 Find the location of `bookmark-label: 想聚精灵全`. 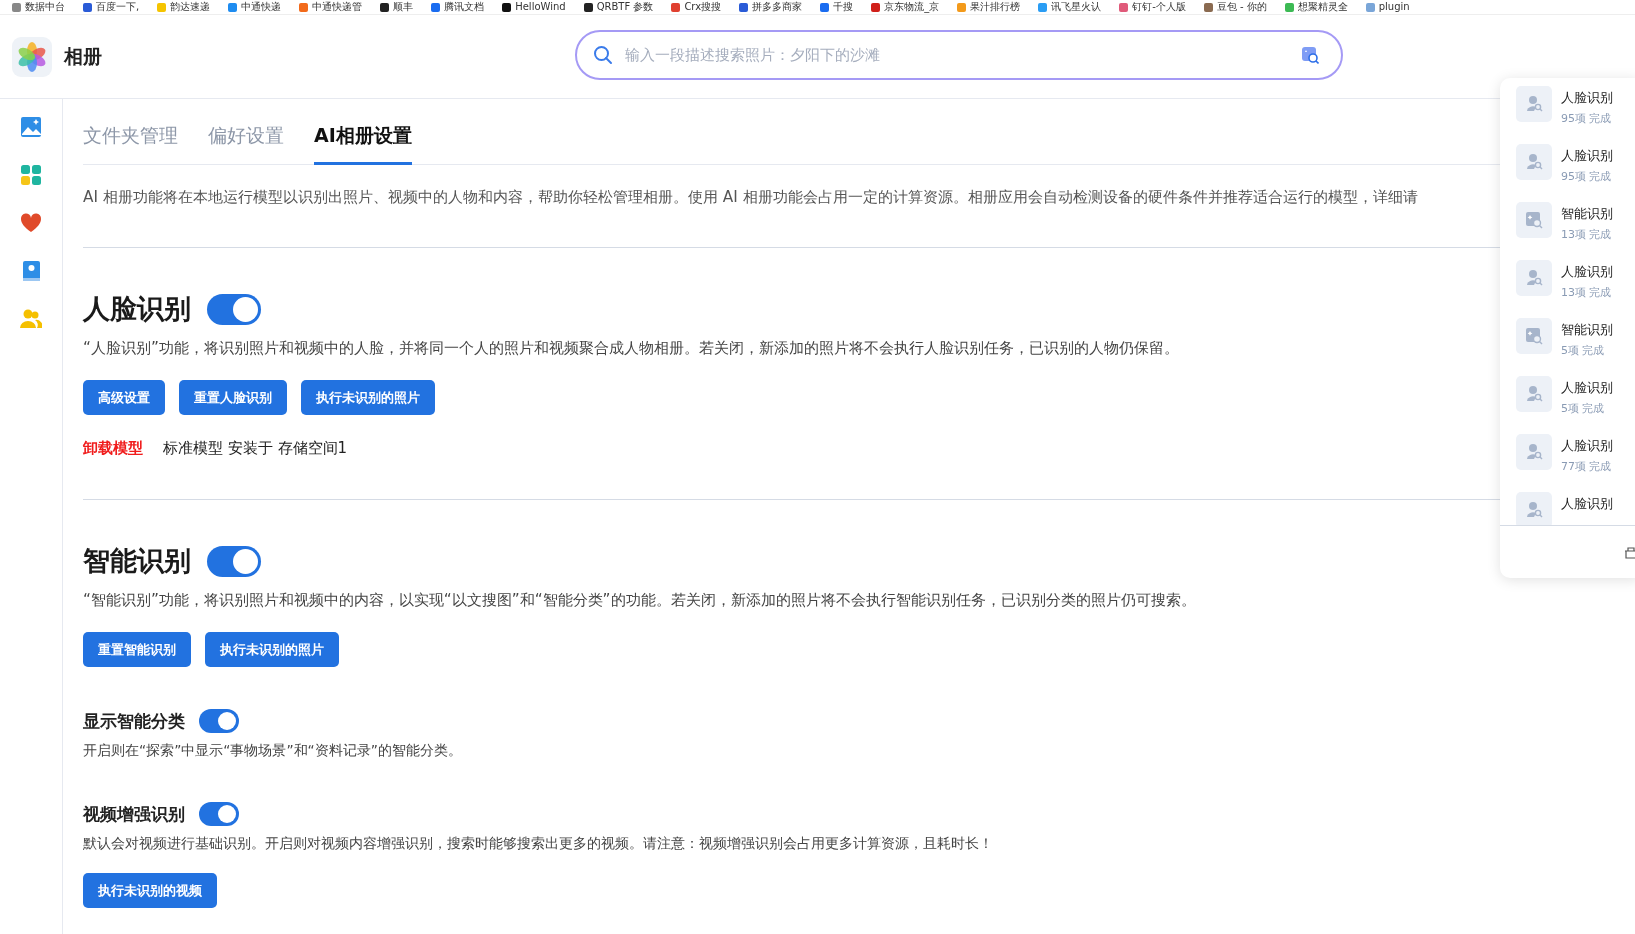

bookmark-label: 想聚精灵全 is located at coordinates (1322, 7).